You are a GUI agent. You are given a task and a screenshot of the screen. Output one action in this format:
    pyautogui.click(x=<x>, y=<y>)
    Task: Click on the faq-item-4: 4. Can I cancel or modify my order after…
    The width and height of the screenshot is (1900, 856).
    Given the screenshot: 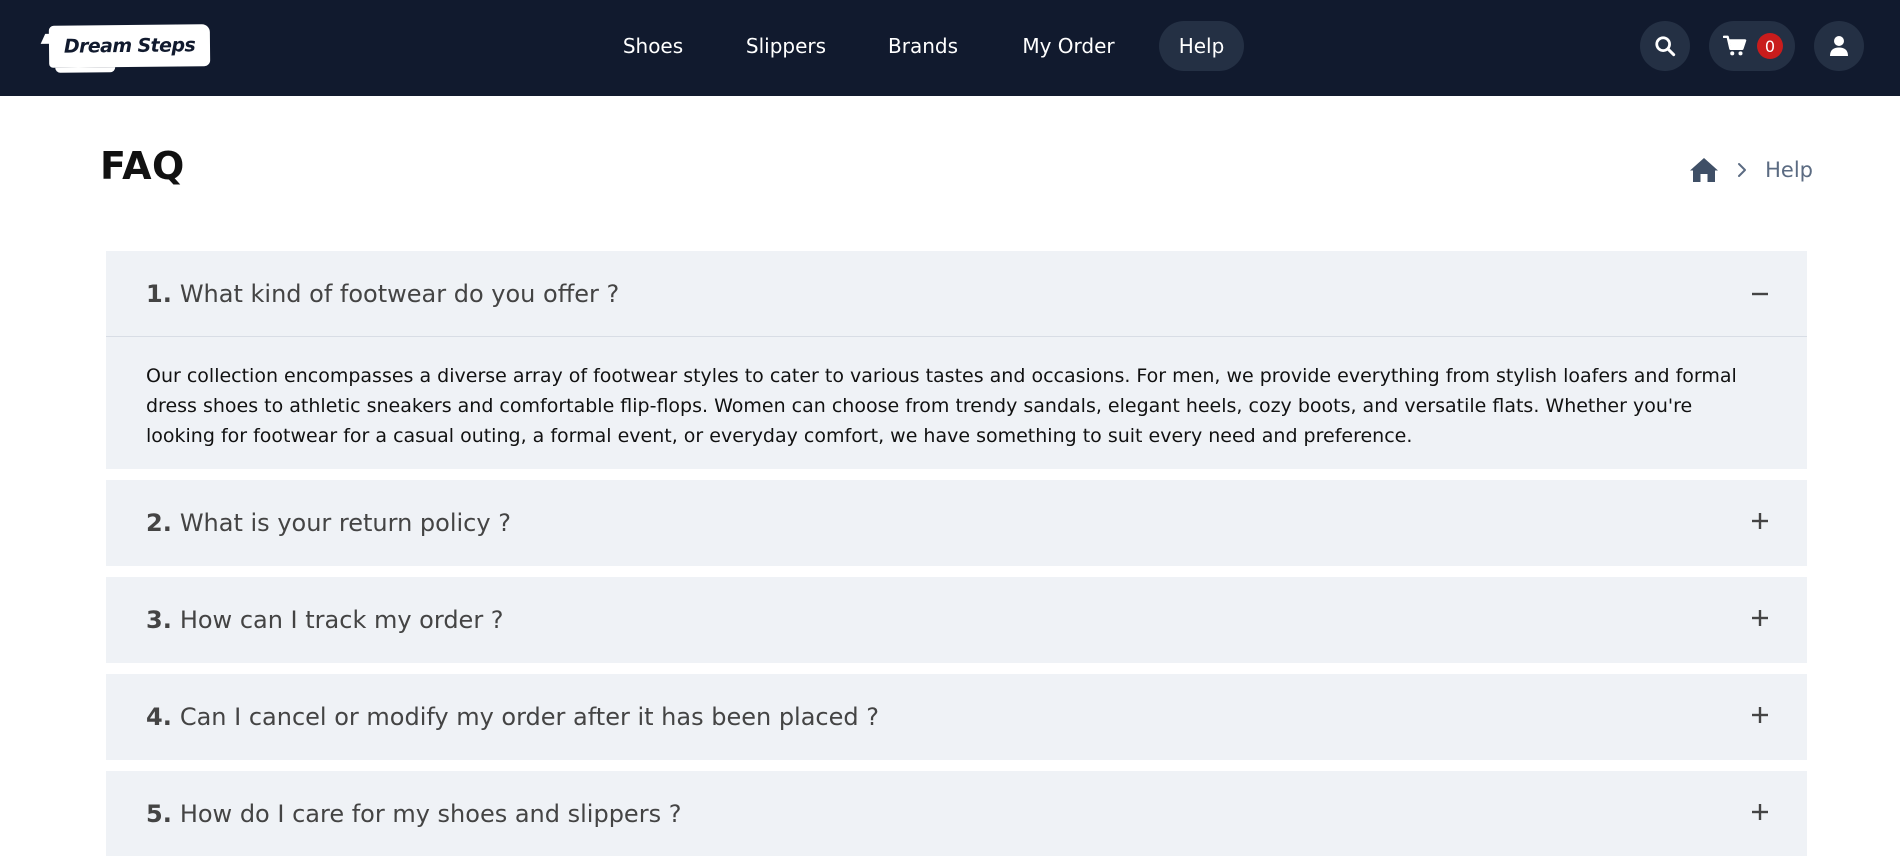 What is the action you would take?
    pyautogui.click(x=956, y=717)
    